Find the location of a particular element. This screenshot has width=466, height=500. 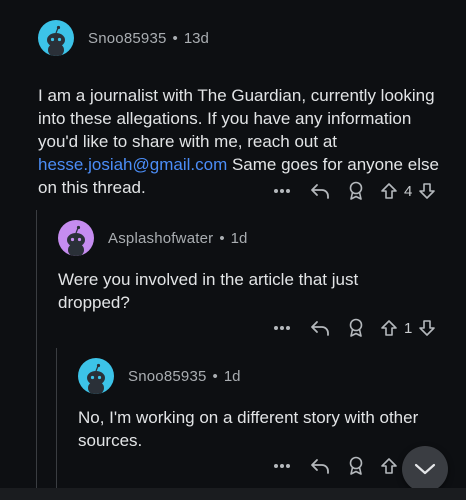

comment-header: Asplashofwater • 1d is located at coordinates (248, 238).